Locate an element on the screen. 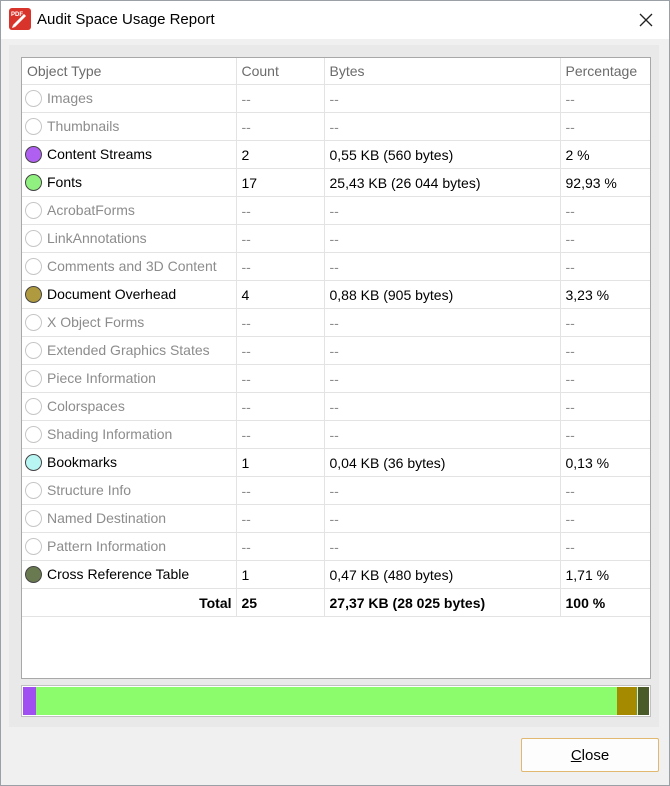 The height and width of the screenshot is (786, 670). cell-count: 1 is located at coordinates (280, 462).